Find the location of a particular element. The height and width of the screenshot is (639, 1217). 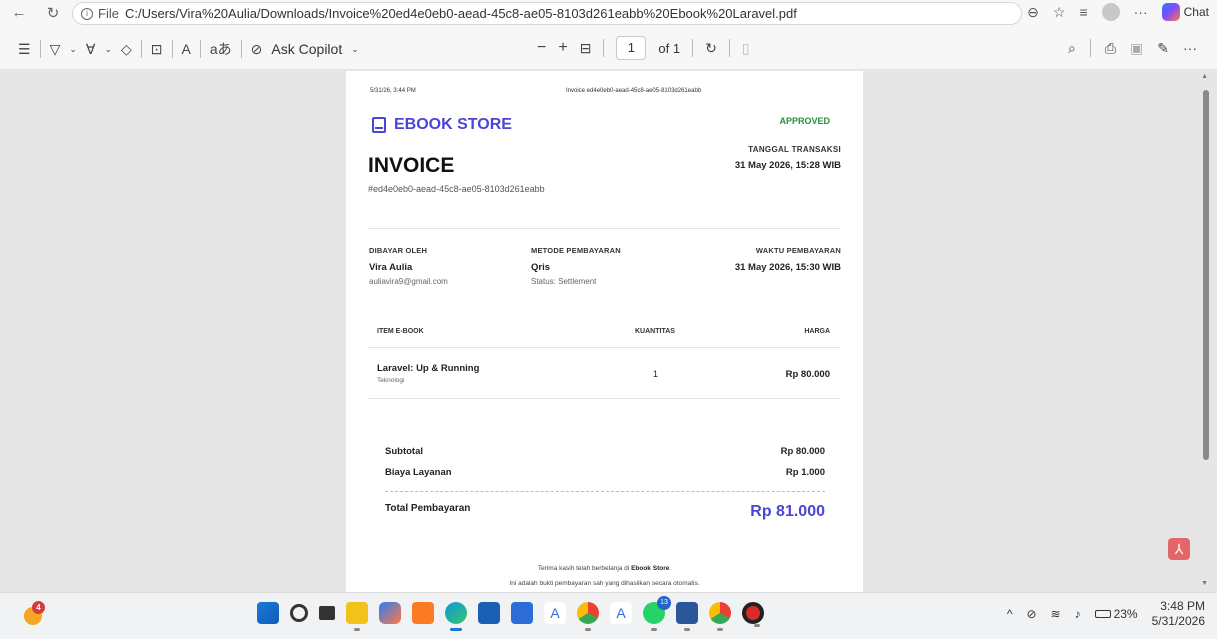

payment-method-value: Qris is located at coordinates (541, 267).